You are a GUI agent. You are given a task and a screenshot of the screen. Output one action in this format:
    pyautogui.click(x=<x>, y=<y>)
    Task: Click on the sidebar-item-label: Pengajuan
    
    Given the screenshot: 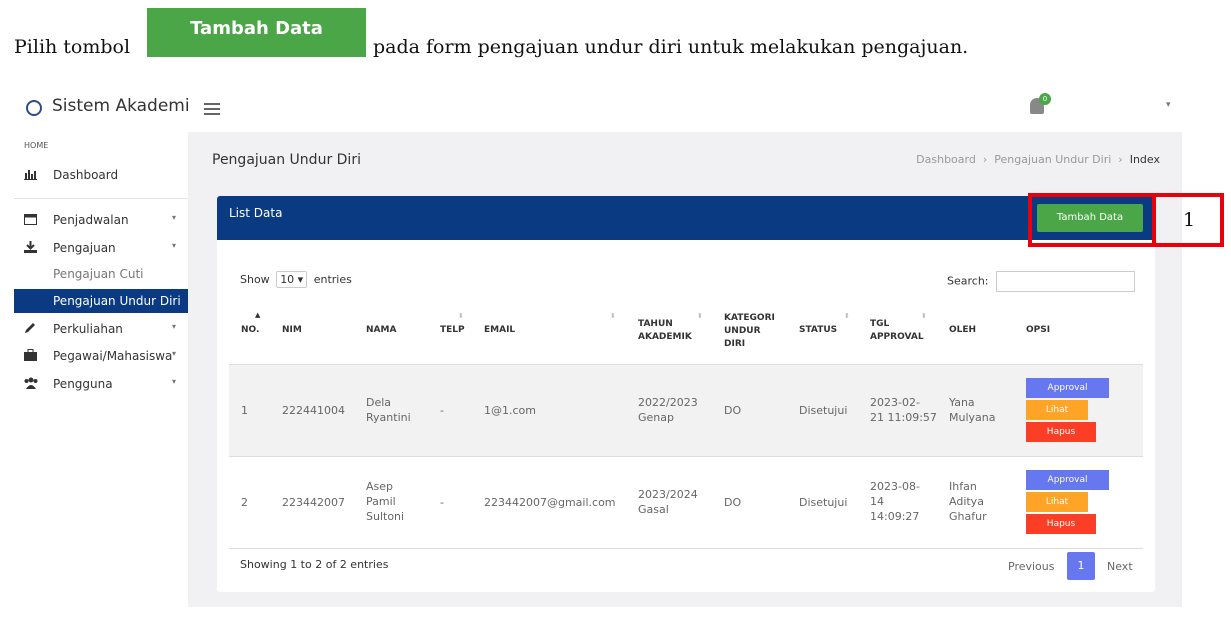 What is the action you would take?
    pyautogui.click(x=84, y=248)
    